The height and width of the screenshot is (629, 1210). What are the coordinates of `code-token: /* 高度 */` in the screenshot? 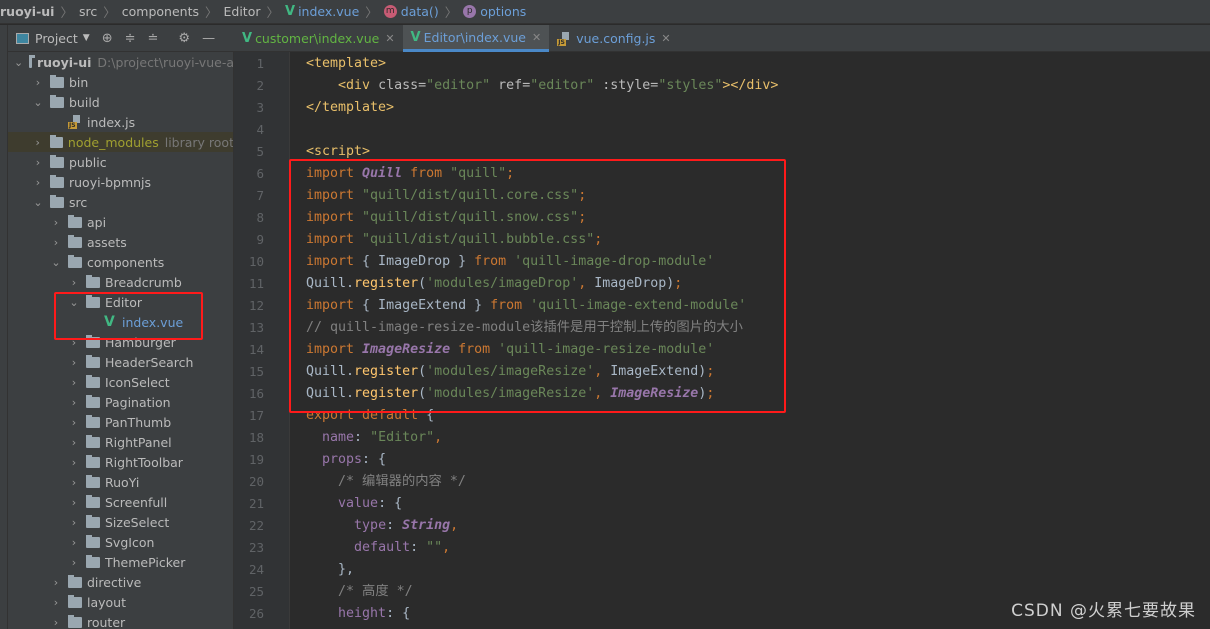 It's located at (375, 591).